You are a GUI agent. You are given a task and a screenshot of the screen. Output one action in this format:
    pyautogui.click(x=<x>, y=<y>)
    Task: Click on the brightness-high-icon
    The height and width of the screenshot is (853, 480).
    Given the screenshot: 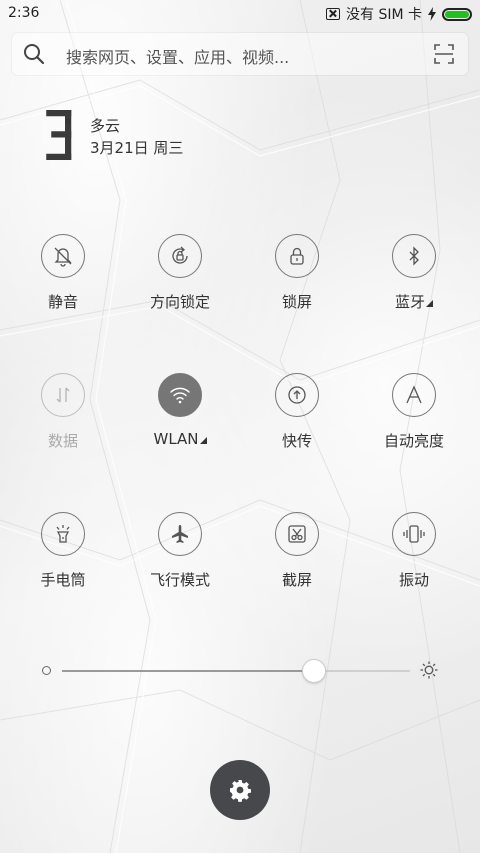 What is the action you would take?
    pyautogui.click(x=429, y=670)
    